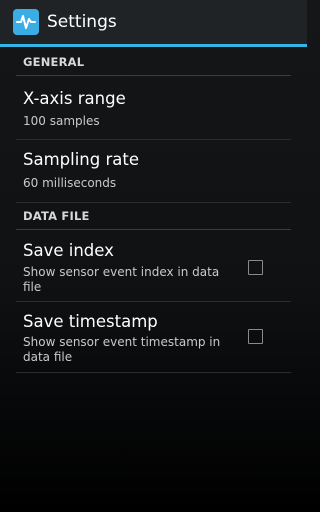  Describe the element at coordinates (153, 22) in the screenshot. I see `action-bar: Settings` at that location.